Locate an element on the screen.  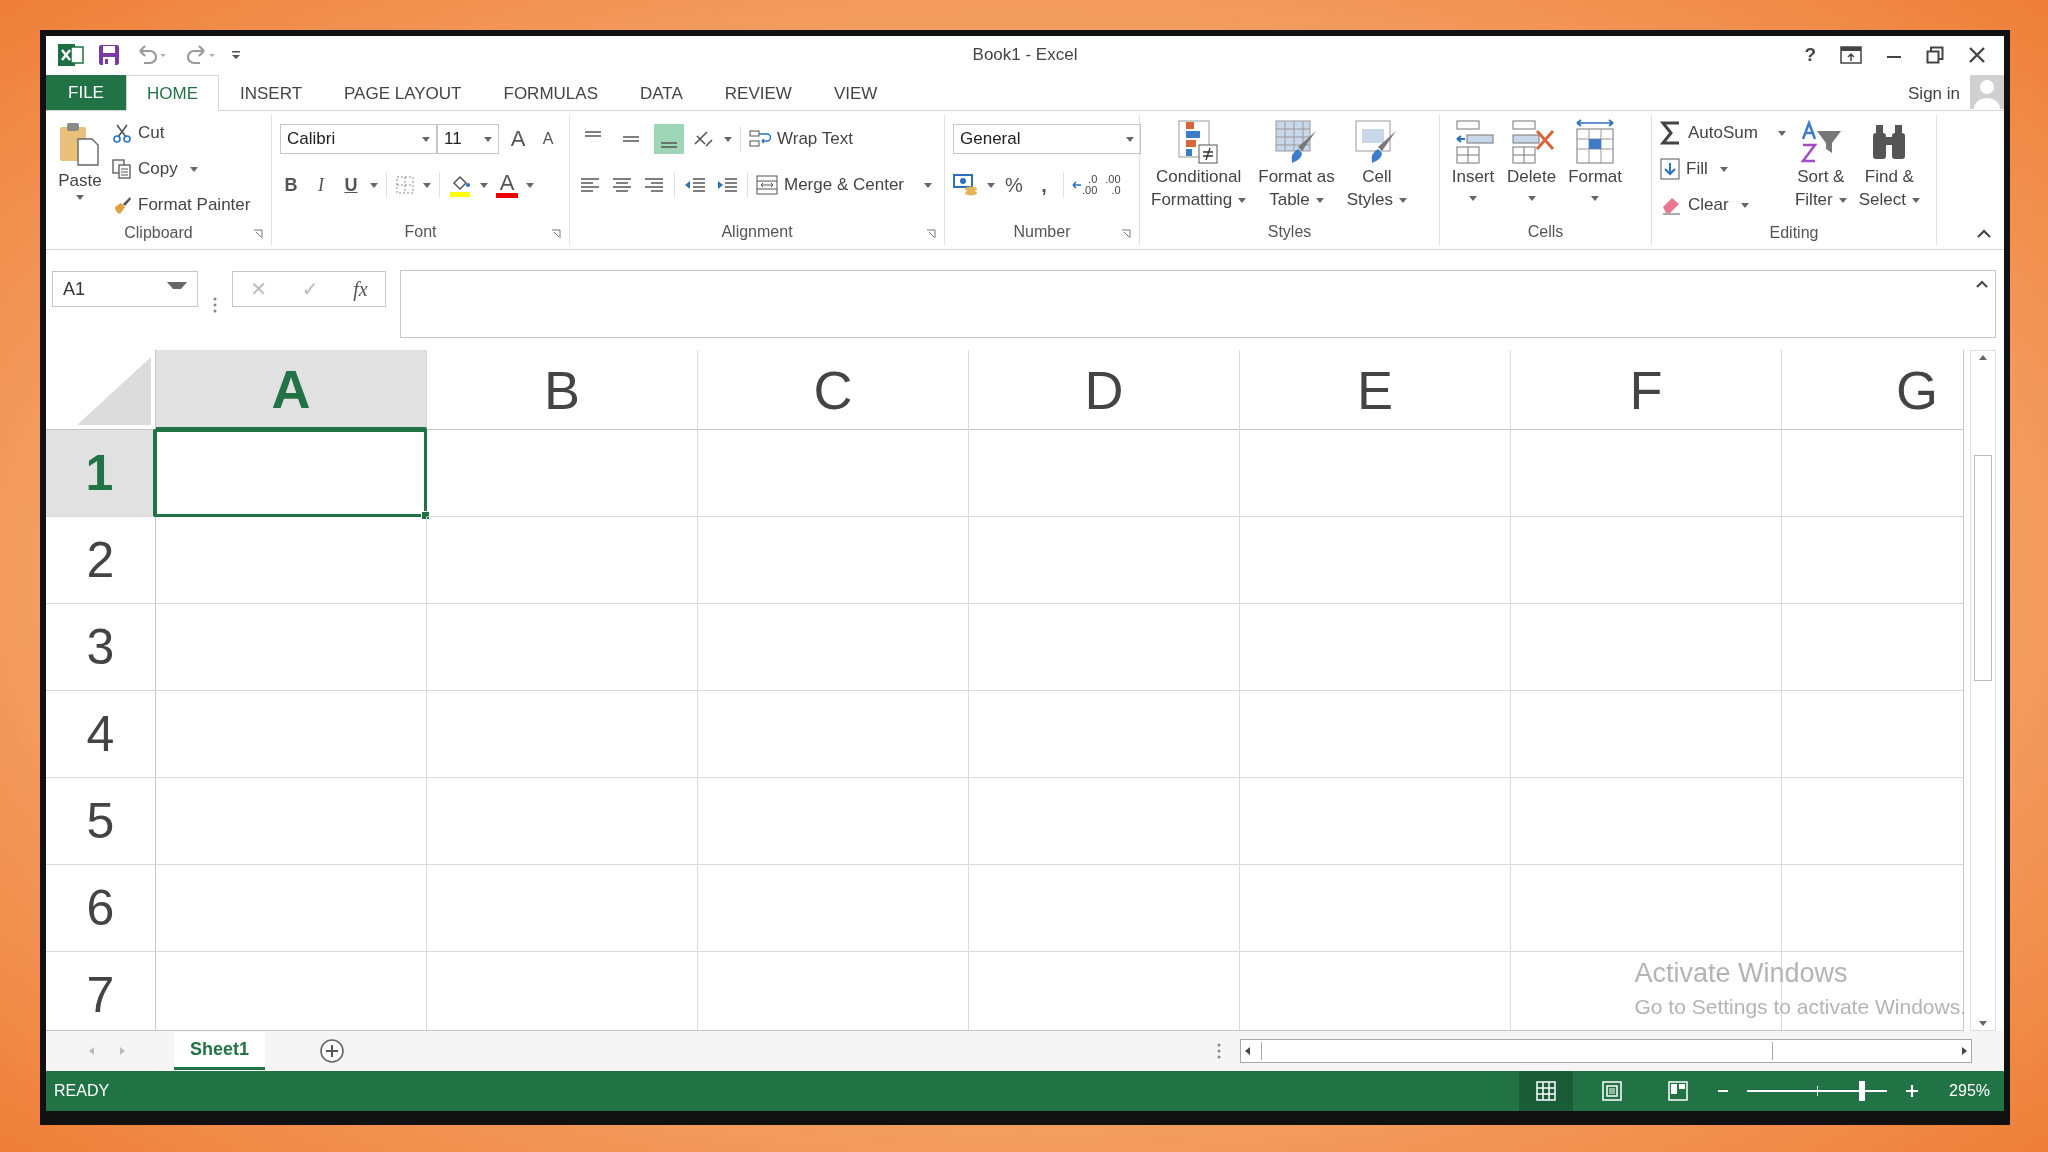
add-sheet-icon is located at coordinates (332, 1051).